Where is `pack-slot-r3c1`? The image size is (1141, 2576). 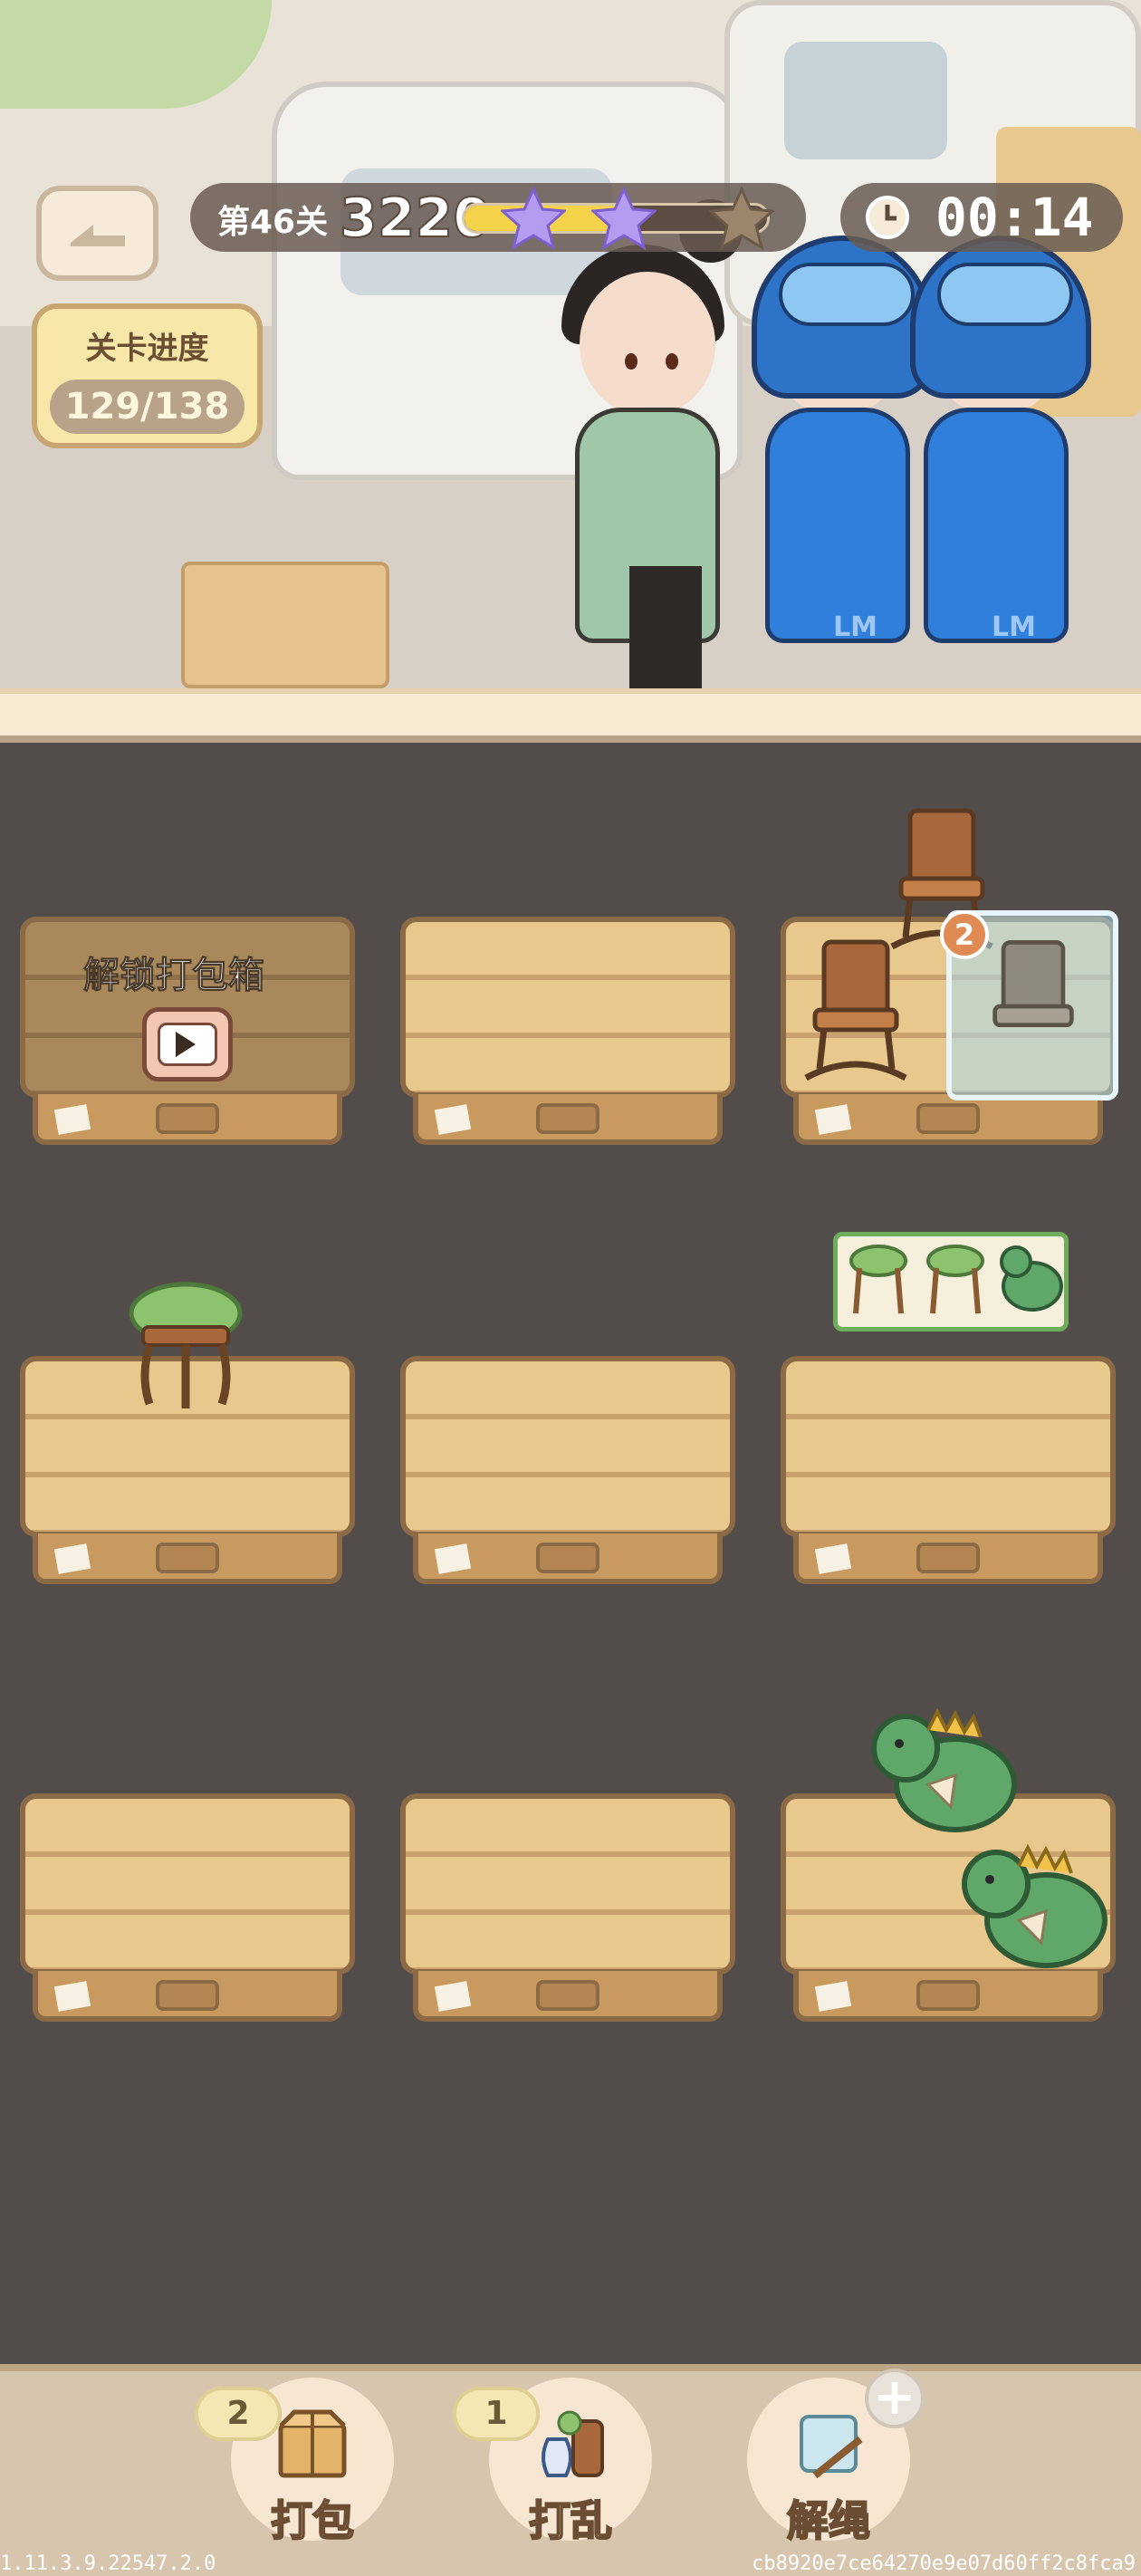
pack-slot-r3c1 is located at coordinates (187, 1911).